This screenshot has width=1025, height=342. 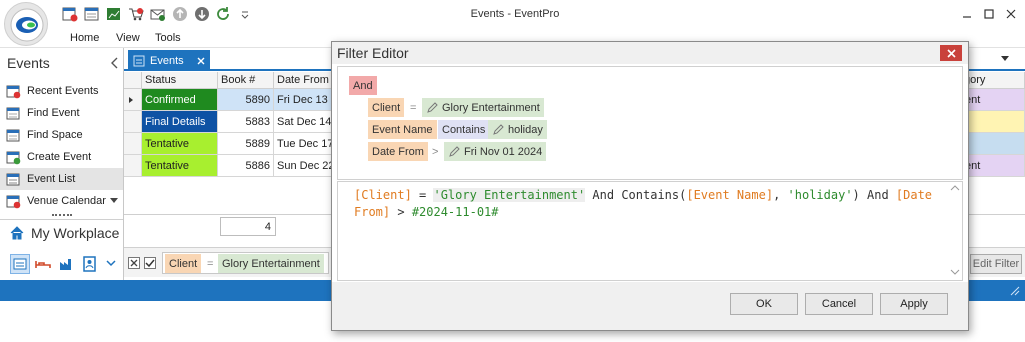 I want to click on minimize-button, so click(x=967, y=14).